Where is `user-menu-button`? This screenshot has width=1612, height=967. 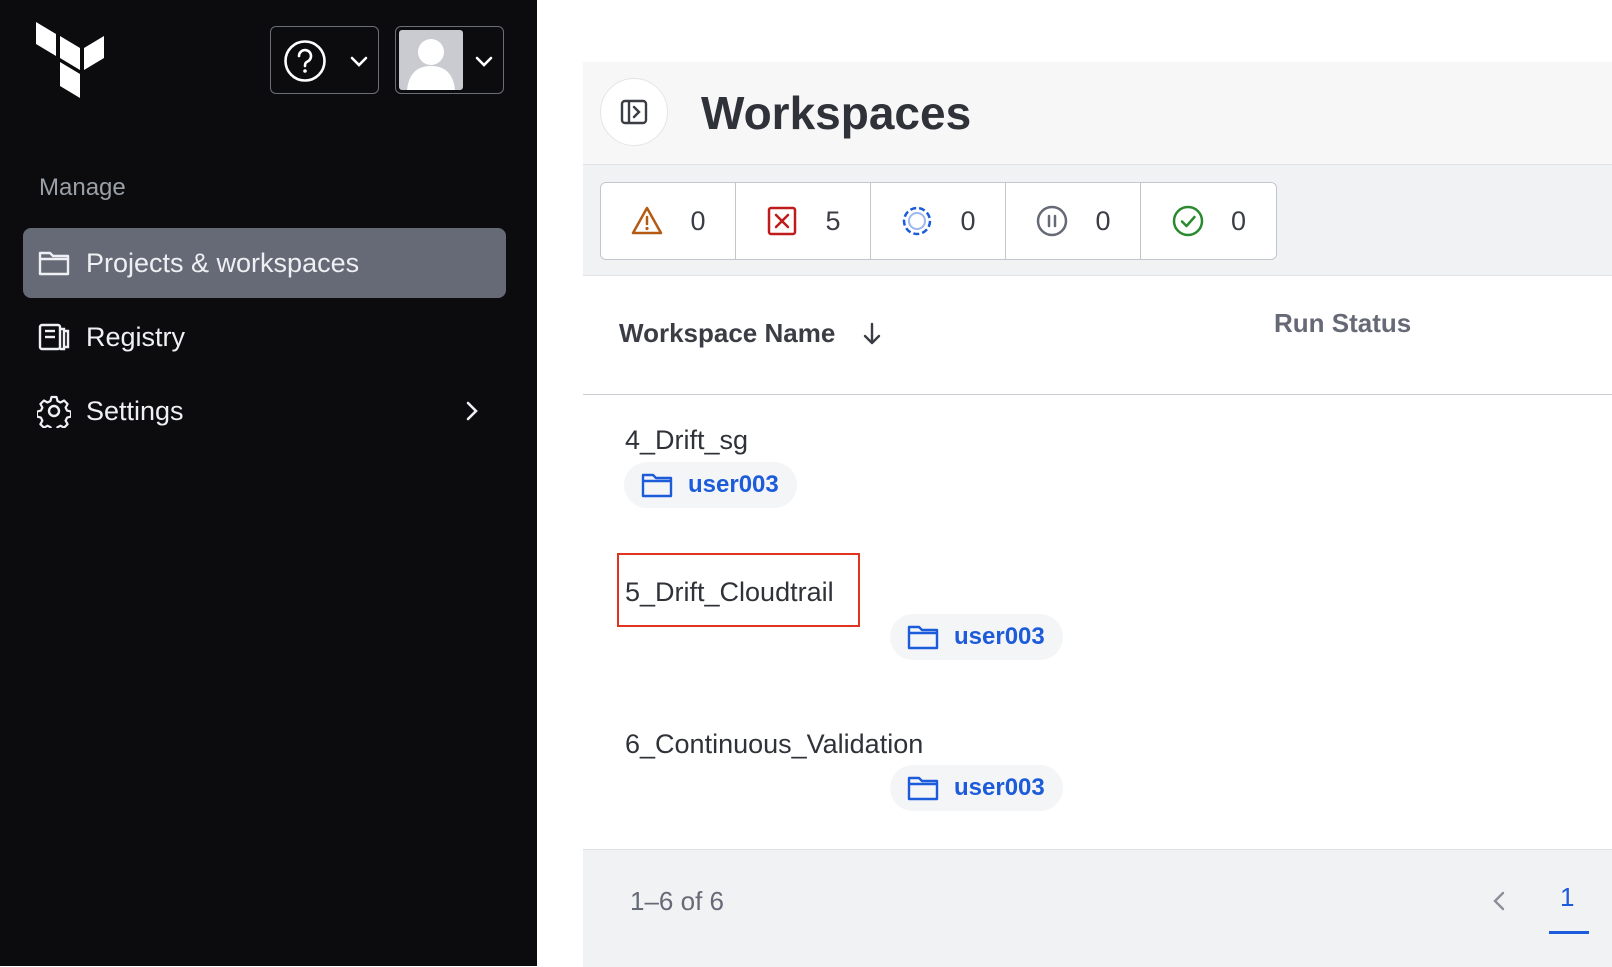 user-menu-button is located at coordinates (449, 60).